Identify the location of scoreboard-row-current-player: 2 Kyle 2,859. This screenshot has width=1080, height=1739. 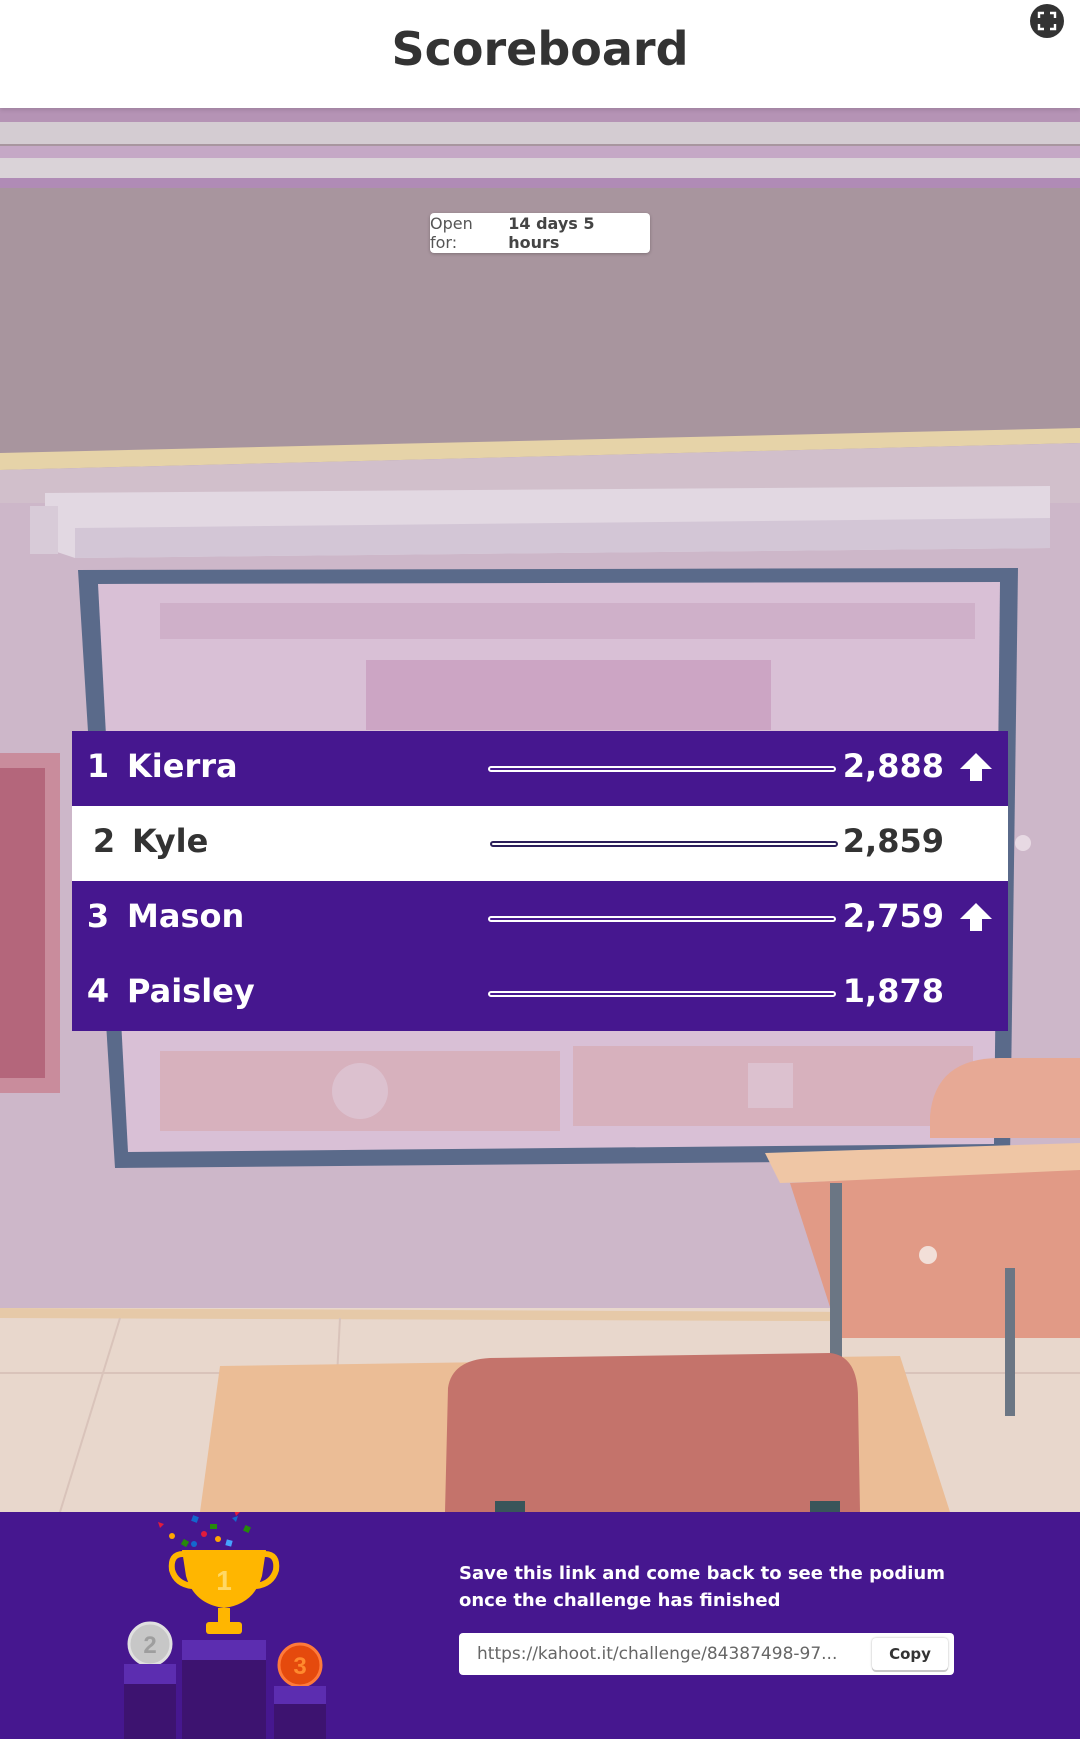
(540, 843).